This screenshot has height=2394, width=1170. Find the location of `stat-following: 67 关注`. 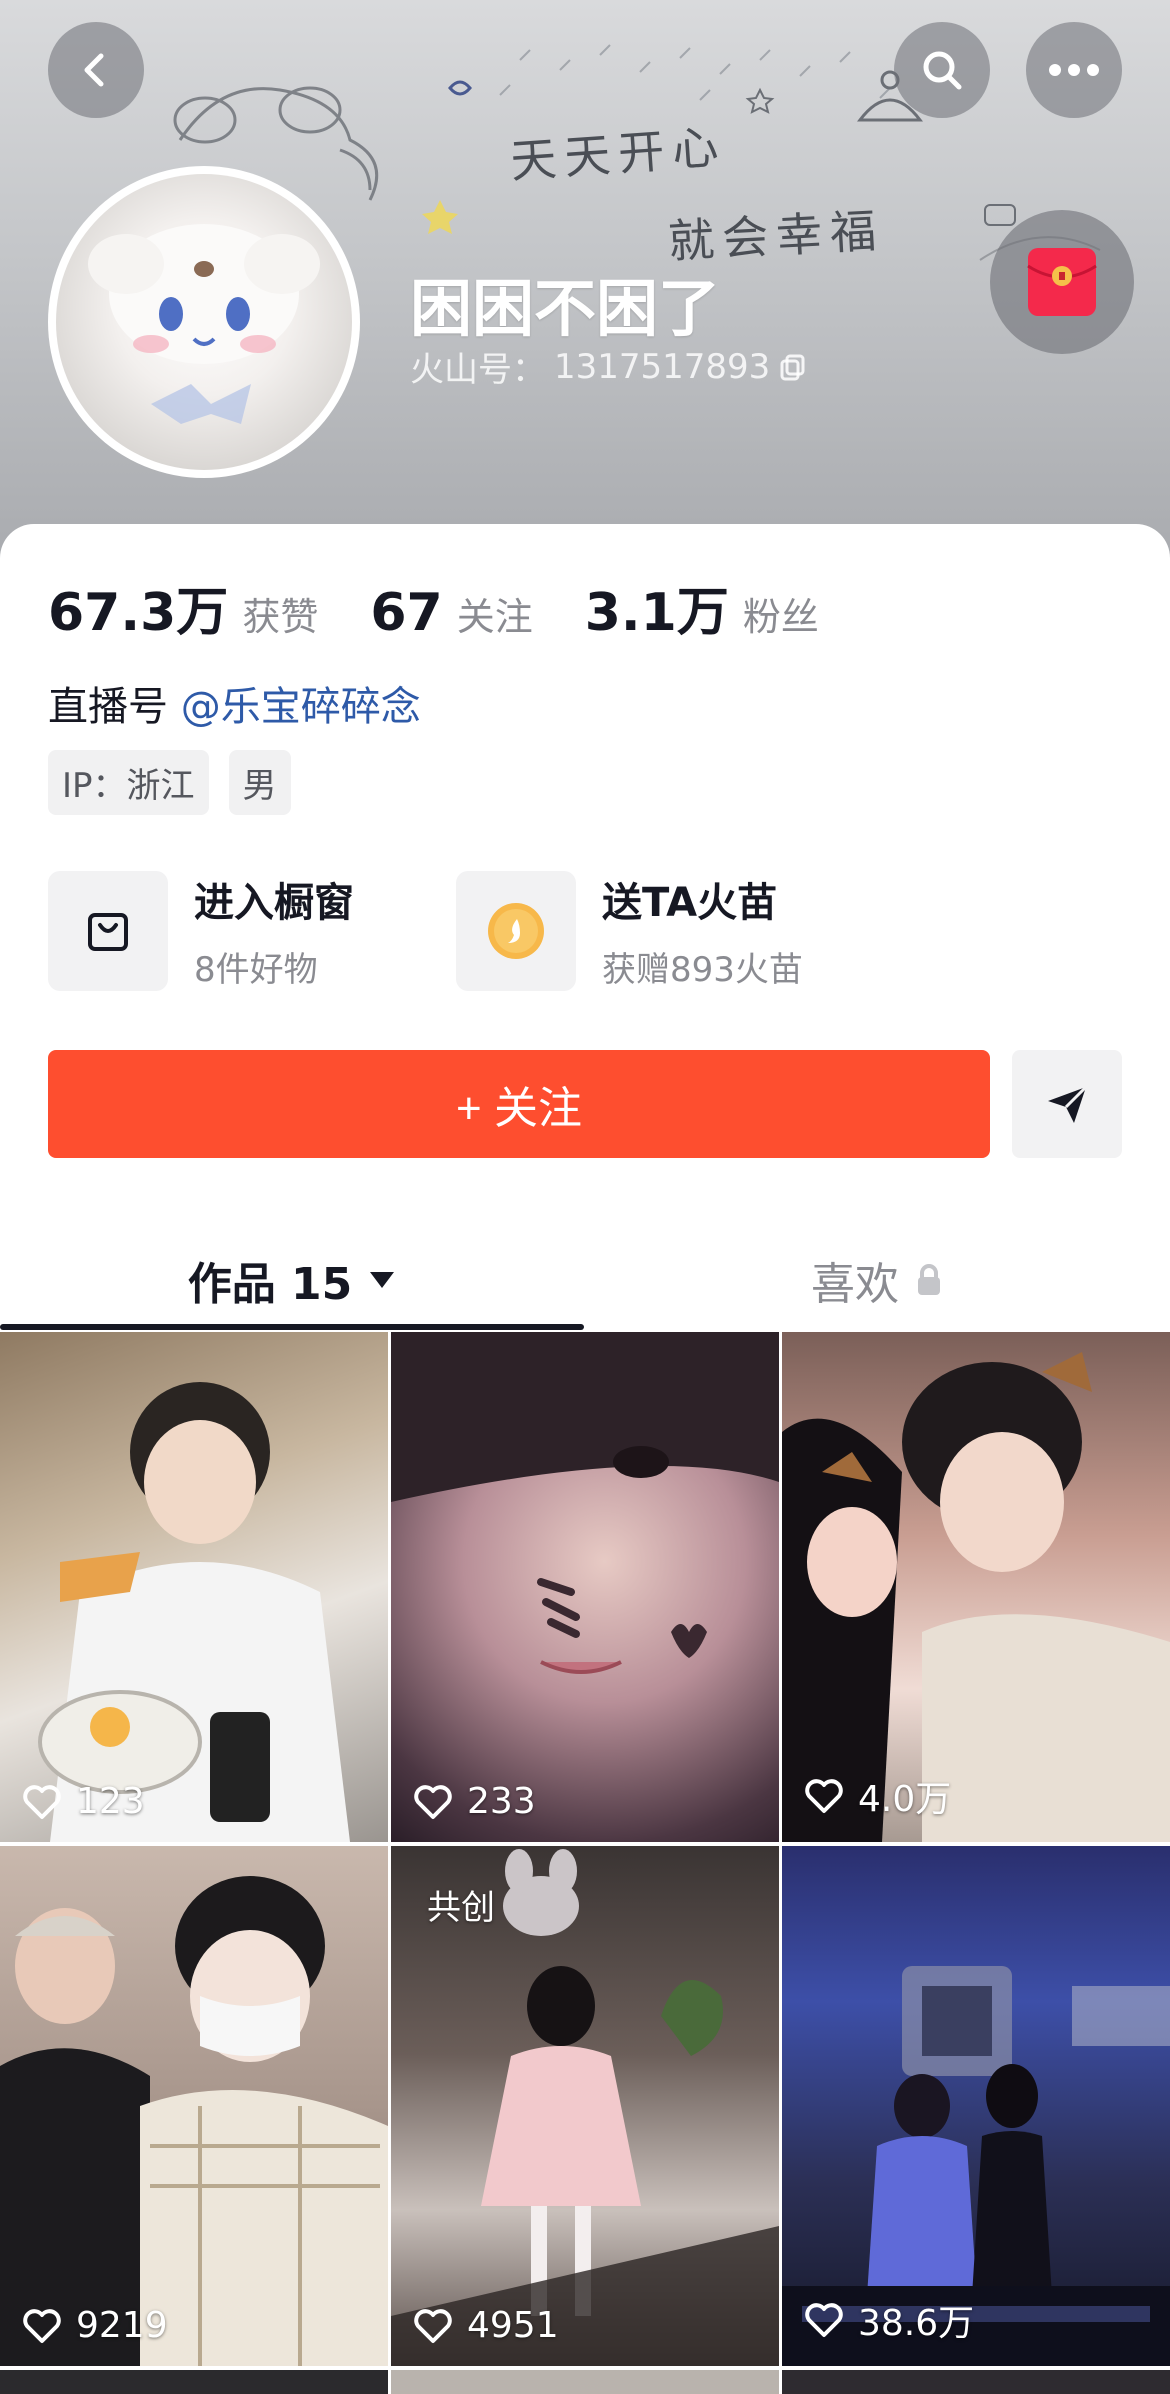

stat-following: 67 关注 is located at coordinates (451, 613).